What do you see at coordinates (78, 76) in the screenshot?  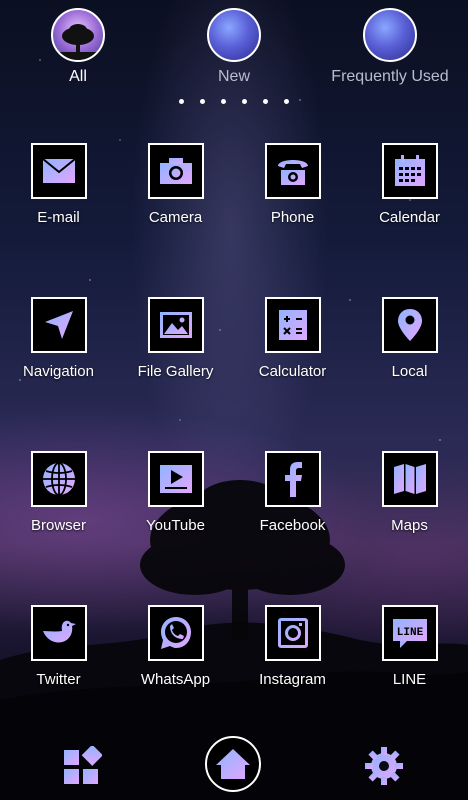 I see `tab-label: All` at bounding box center [78, 76].